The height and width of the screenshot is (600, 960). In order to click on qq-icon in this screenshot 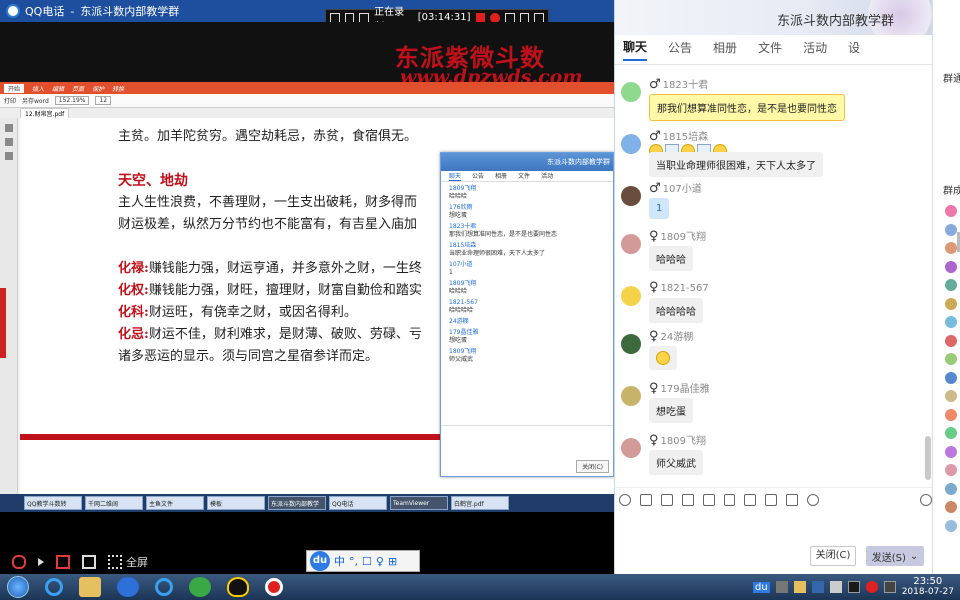, I will do `click(238, 587)`.